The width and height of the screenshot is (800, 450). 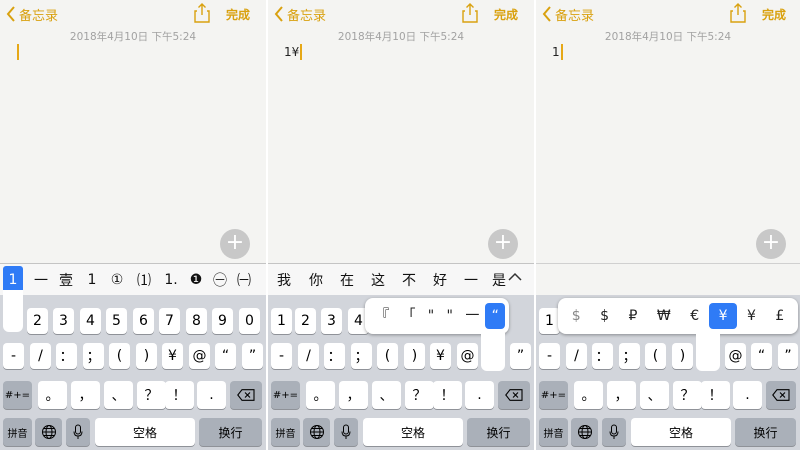 What do you see at coordinates (499, 280) in the screenshot?
I see `candidate-item: 是` at bounding box center [499, 280].